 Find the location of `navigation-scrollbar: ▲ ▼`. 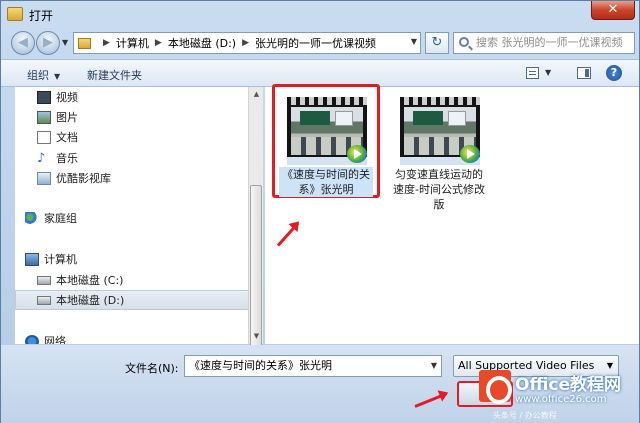

navigation-scrollbar: ▲ ▼ is located at coordinates (256, 234).